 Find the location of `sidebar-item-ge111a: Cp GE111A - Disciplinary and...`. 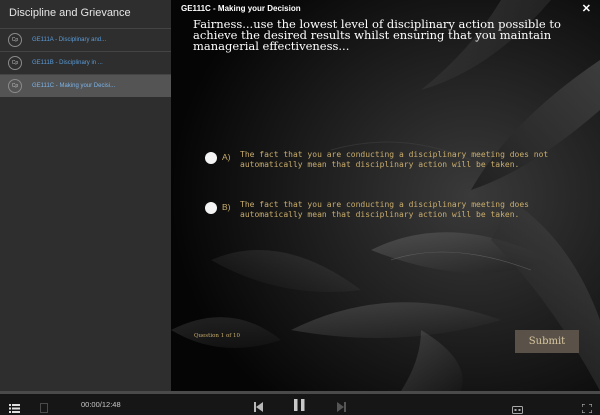

sidebar-item-ge111a: Cp GE111A - Disciplinary and... is located at coordinates (85, 40).